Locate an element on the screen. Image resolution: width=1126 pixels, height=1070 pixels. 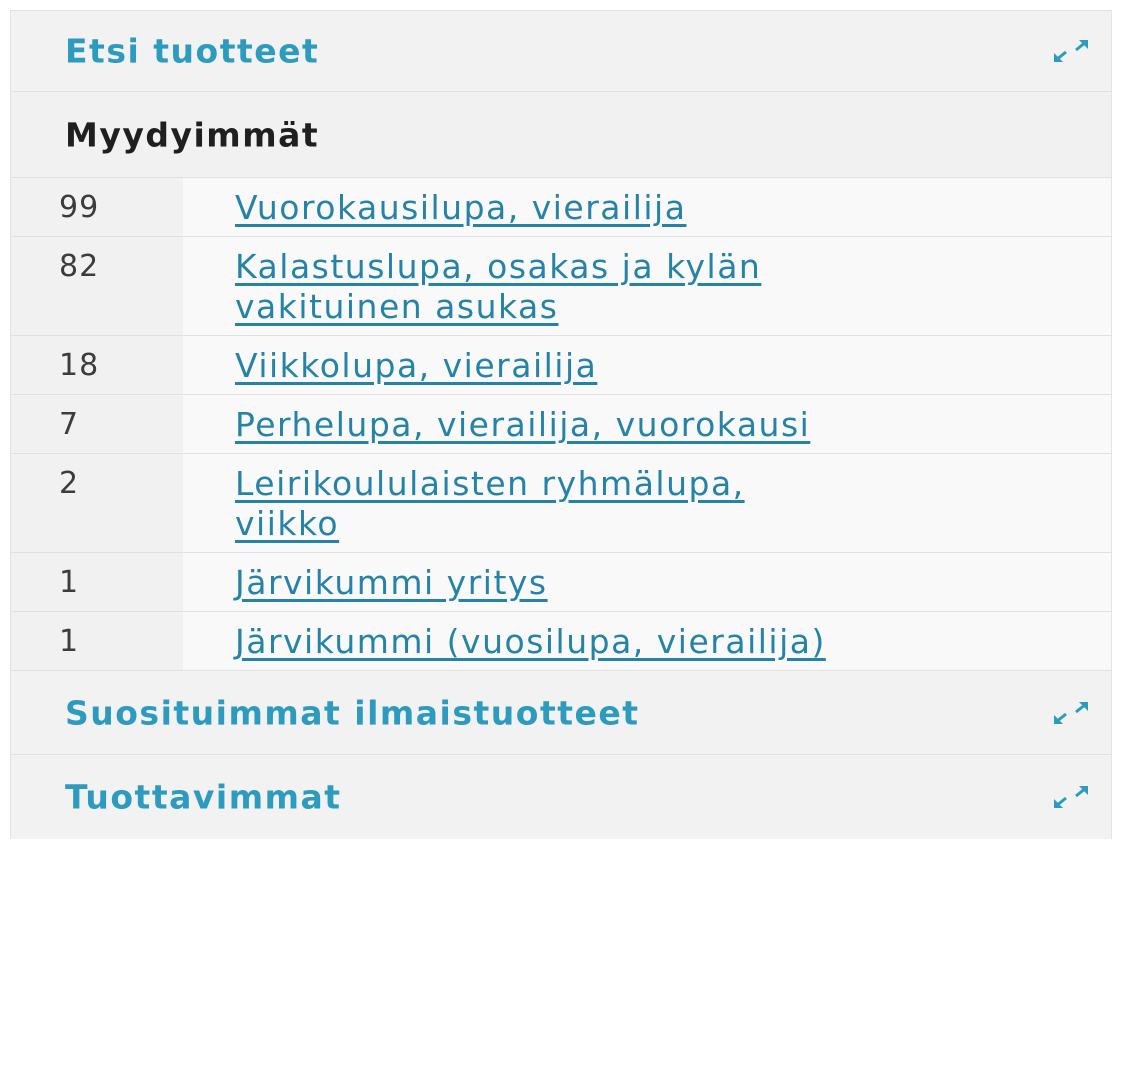
table-row: 1 Järvikummi (vuosilupa, vierailija) is located at coordinates (561, 641).